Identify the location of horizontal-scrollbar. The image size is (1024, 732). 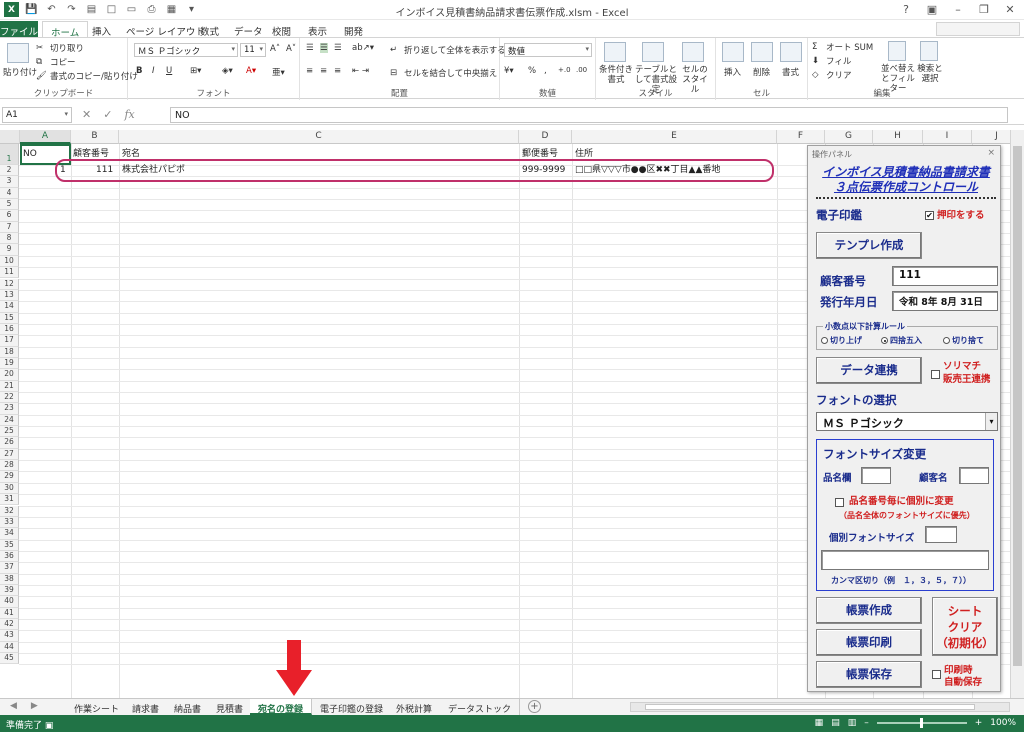
(820, 707).